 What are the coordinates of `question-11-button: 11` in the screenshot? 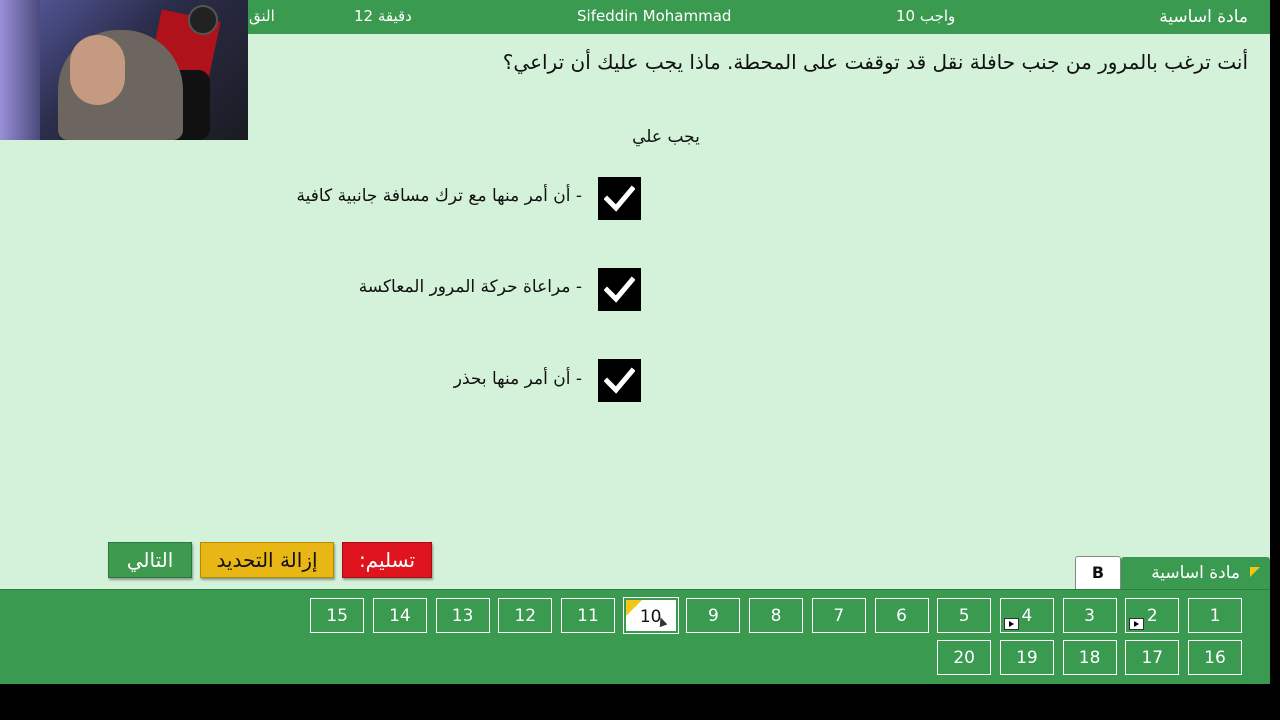 It's located at (588, 615).